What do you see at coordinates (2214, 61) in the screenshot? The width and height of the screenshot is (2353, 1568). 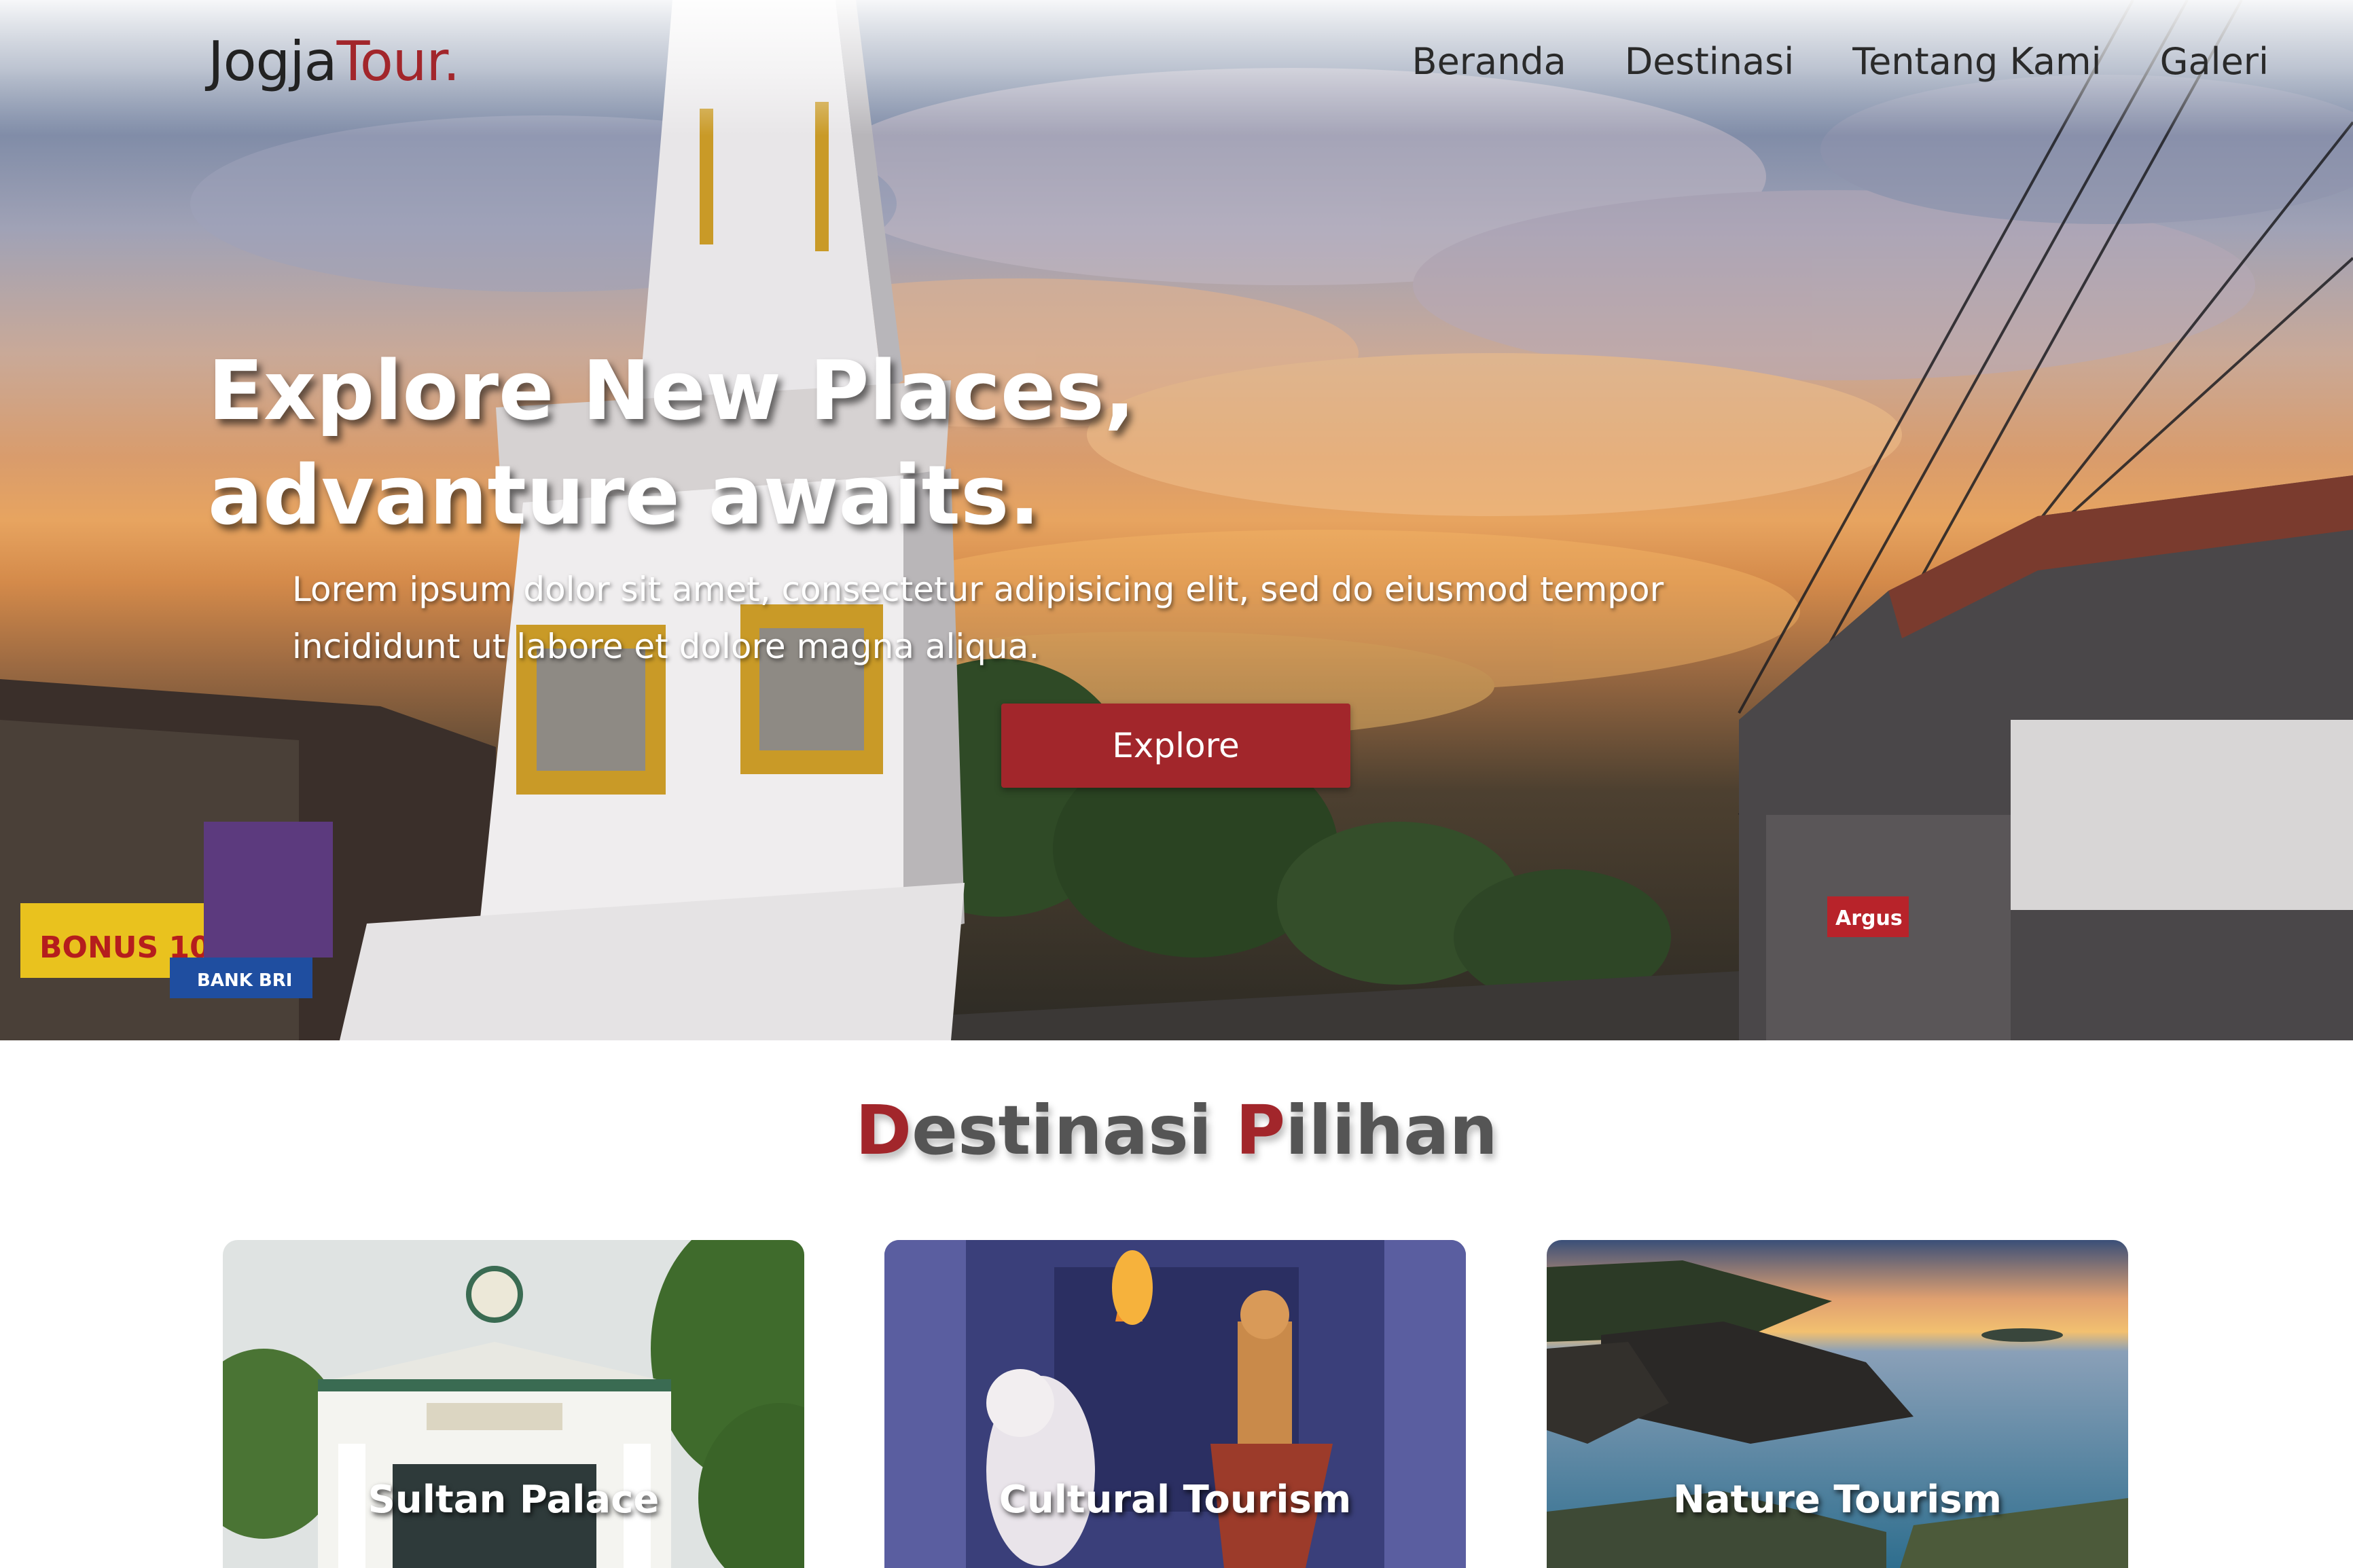 I see `nav-link-galeri: Galeri` at bounding box center [2214, 61].